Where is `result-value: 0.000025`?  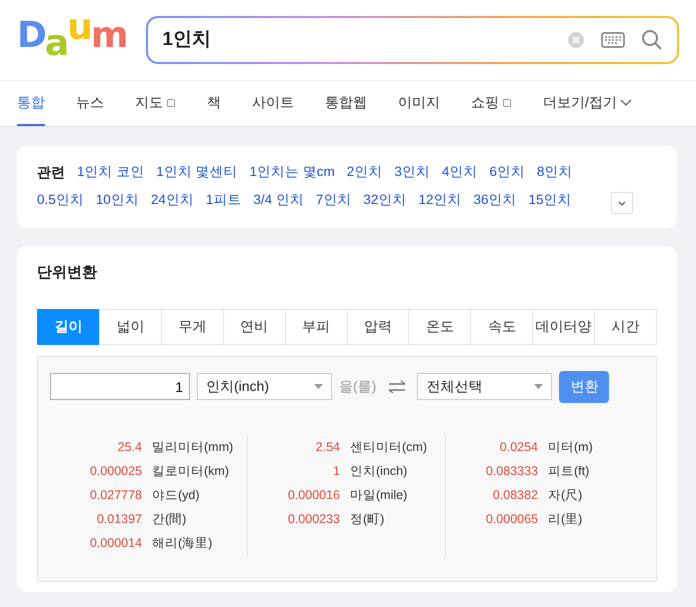 result-value: 0.000025 is located at coordinates (115, 471).